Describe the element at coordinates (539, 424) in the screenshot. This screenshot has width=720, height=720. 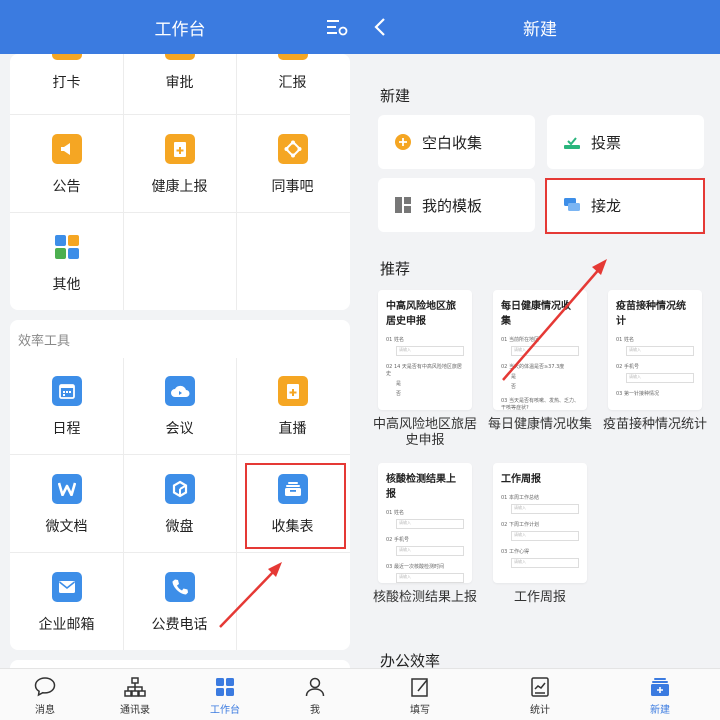
I see `template-caption: 每日健康情况收集` at that location.